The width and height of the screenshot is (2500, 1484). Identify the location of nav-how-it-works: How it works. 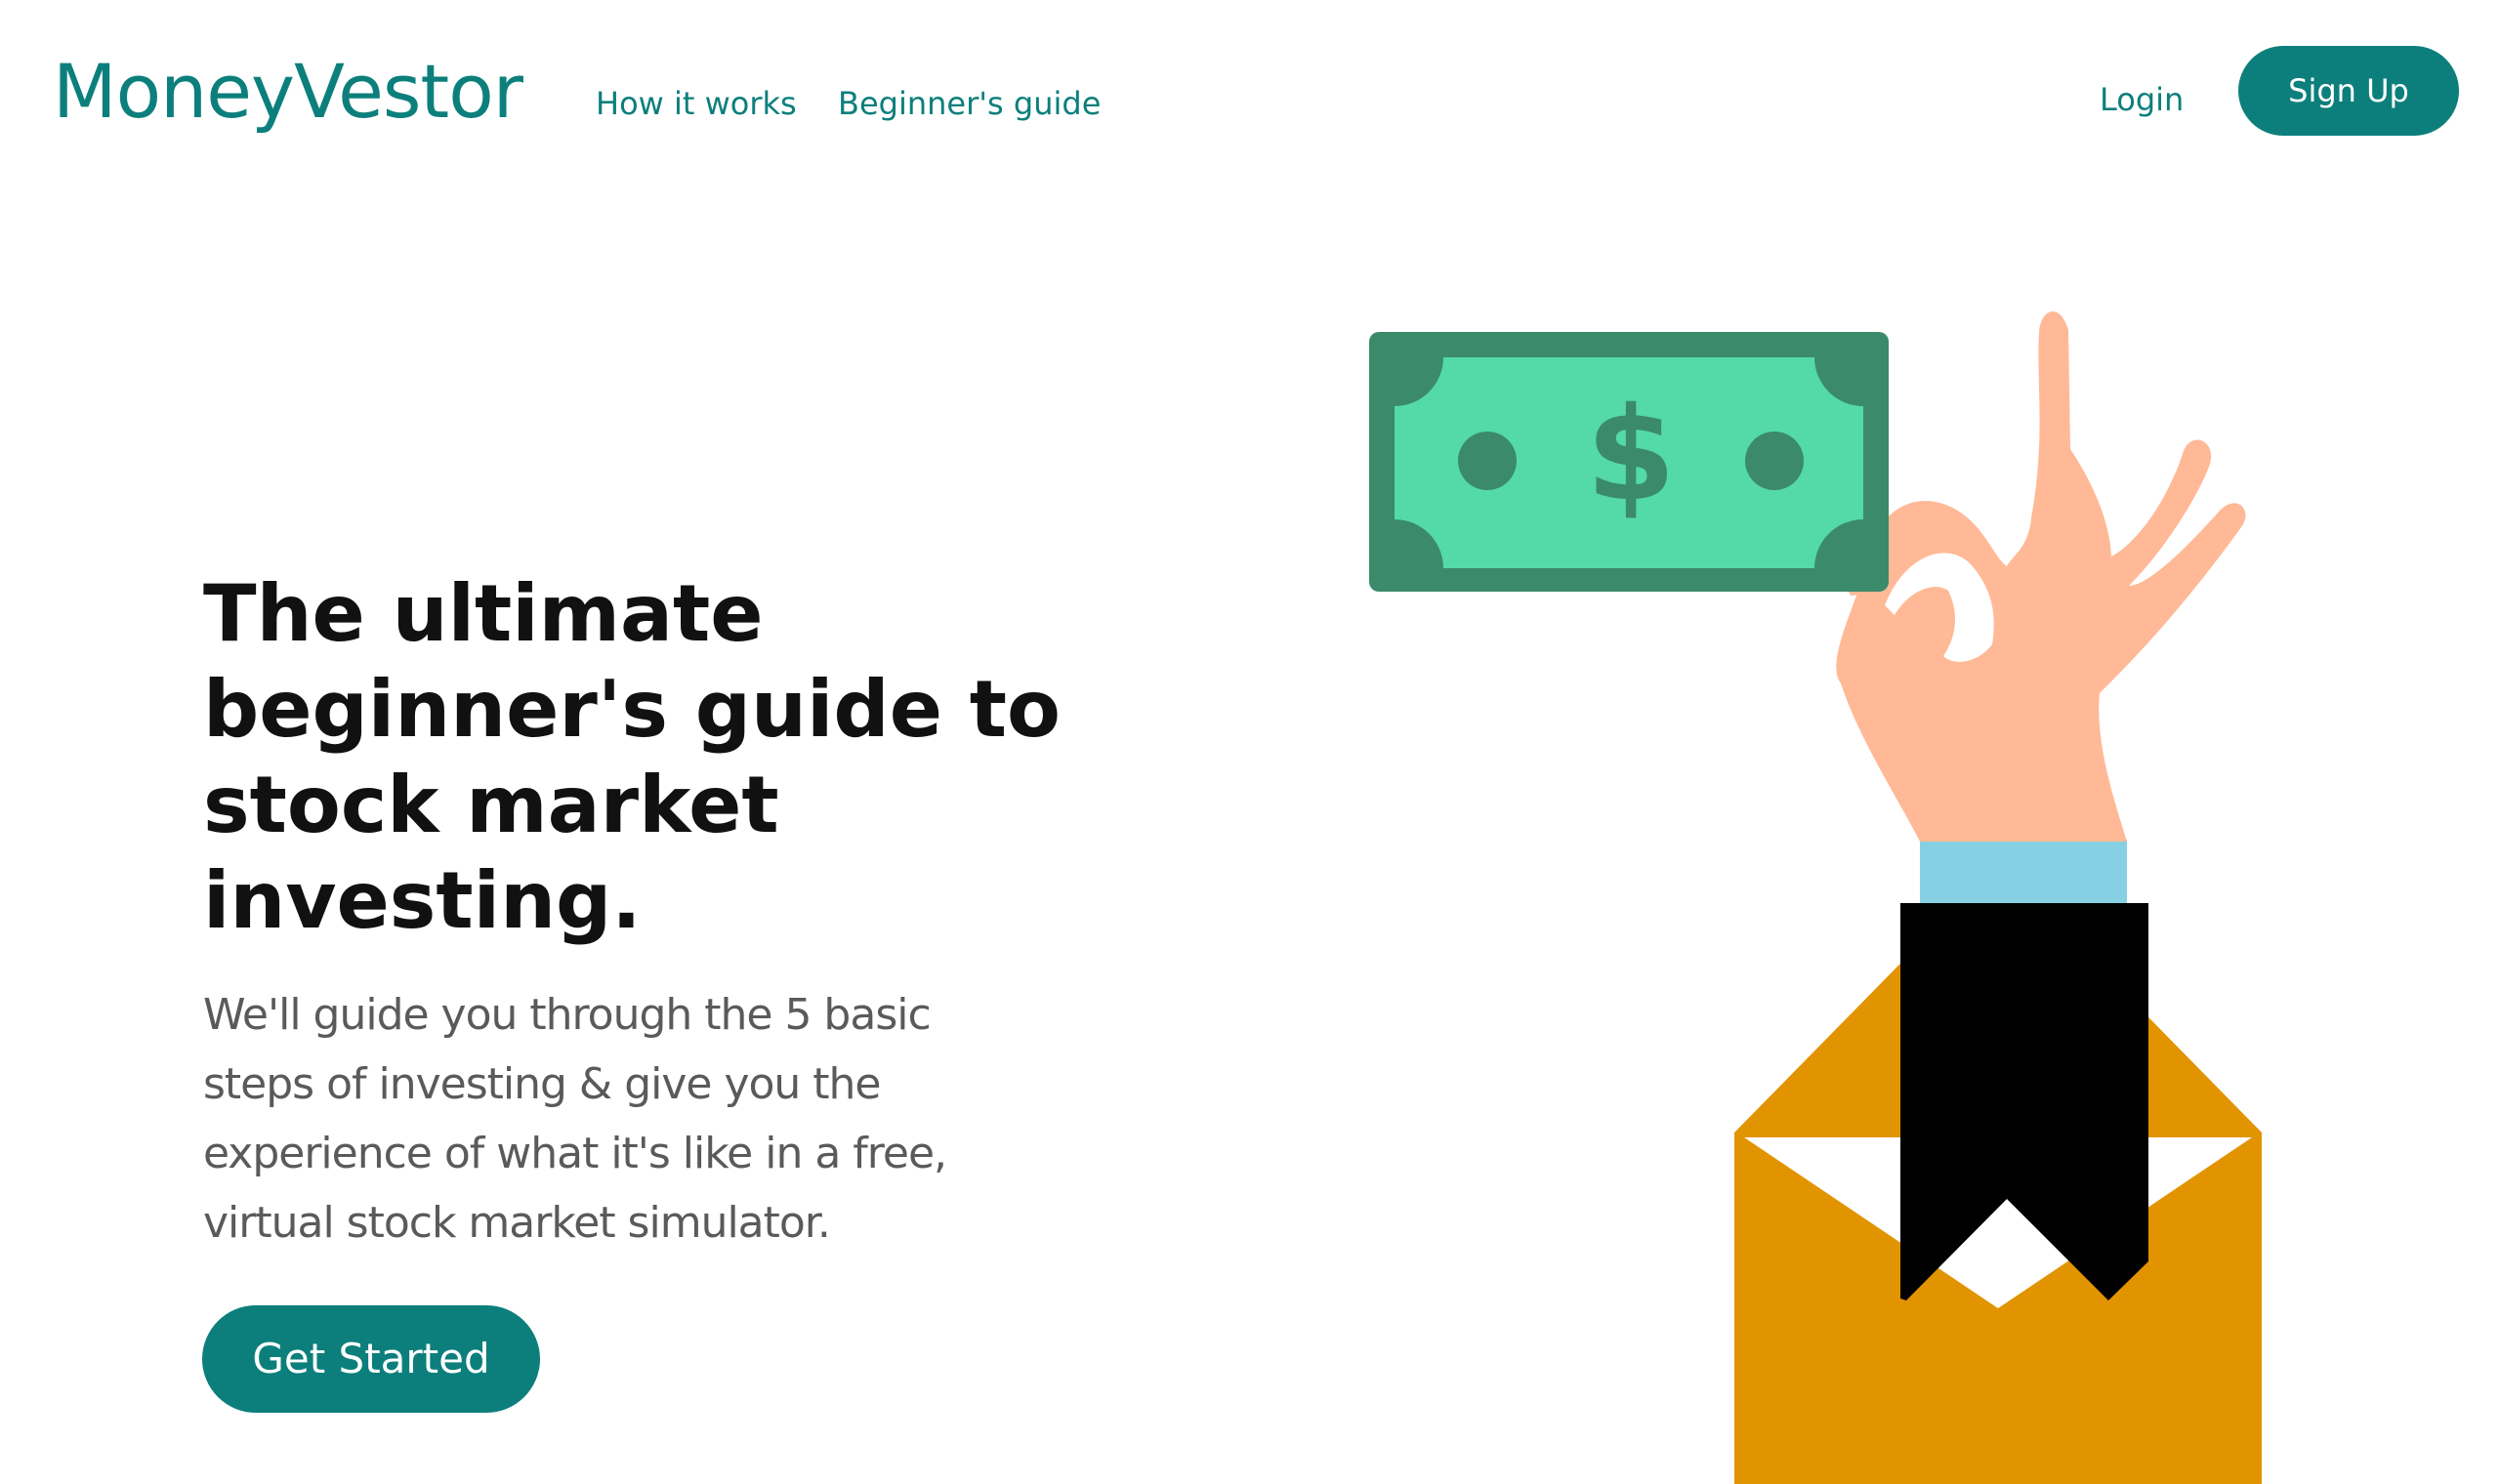
(696, 104).